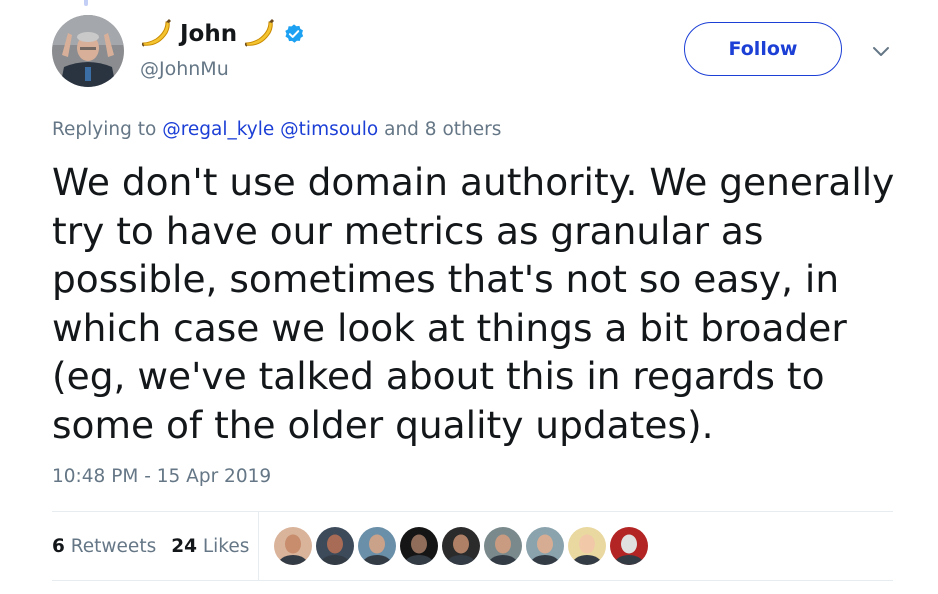 The width and height of the screenshot is (938, 594). Describe the element at coordinates (184, 546) in the screenshot. I see `likes-count: 24` at that location.